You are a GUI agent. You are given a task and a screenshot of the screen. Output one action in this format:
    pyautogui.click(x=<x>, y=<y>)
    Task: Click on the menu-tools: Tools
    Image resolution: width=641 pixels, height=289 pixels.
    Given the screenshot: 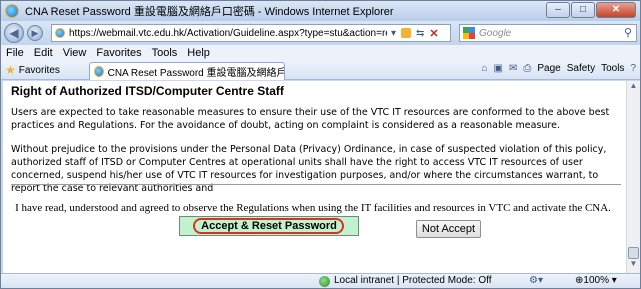 What is the action you would take?
    pyautogui.click(x=165, y=53)
    